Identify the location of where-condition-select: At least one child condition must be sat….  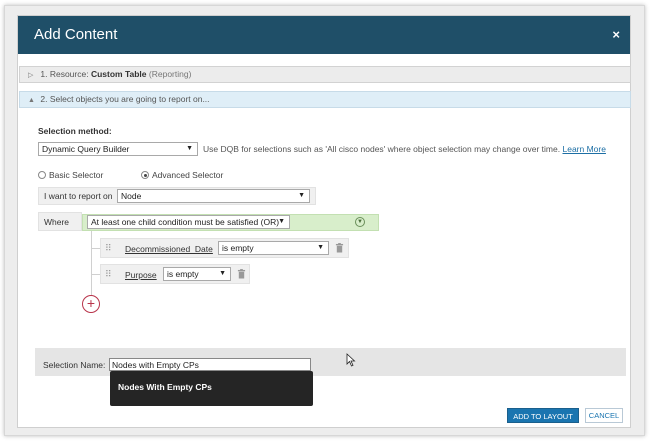
(188, 222).